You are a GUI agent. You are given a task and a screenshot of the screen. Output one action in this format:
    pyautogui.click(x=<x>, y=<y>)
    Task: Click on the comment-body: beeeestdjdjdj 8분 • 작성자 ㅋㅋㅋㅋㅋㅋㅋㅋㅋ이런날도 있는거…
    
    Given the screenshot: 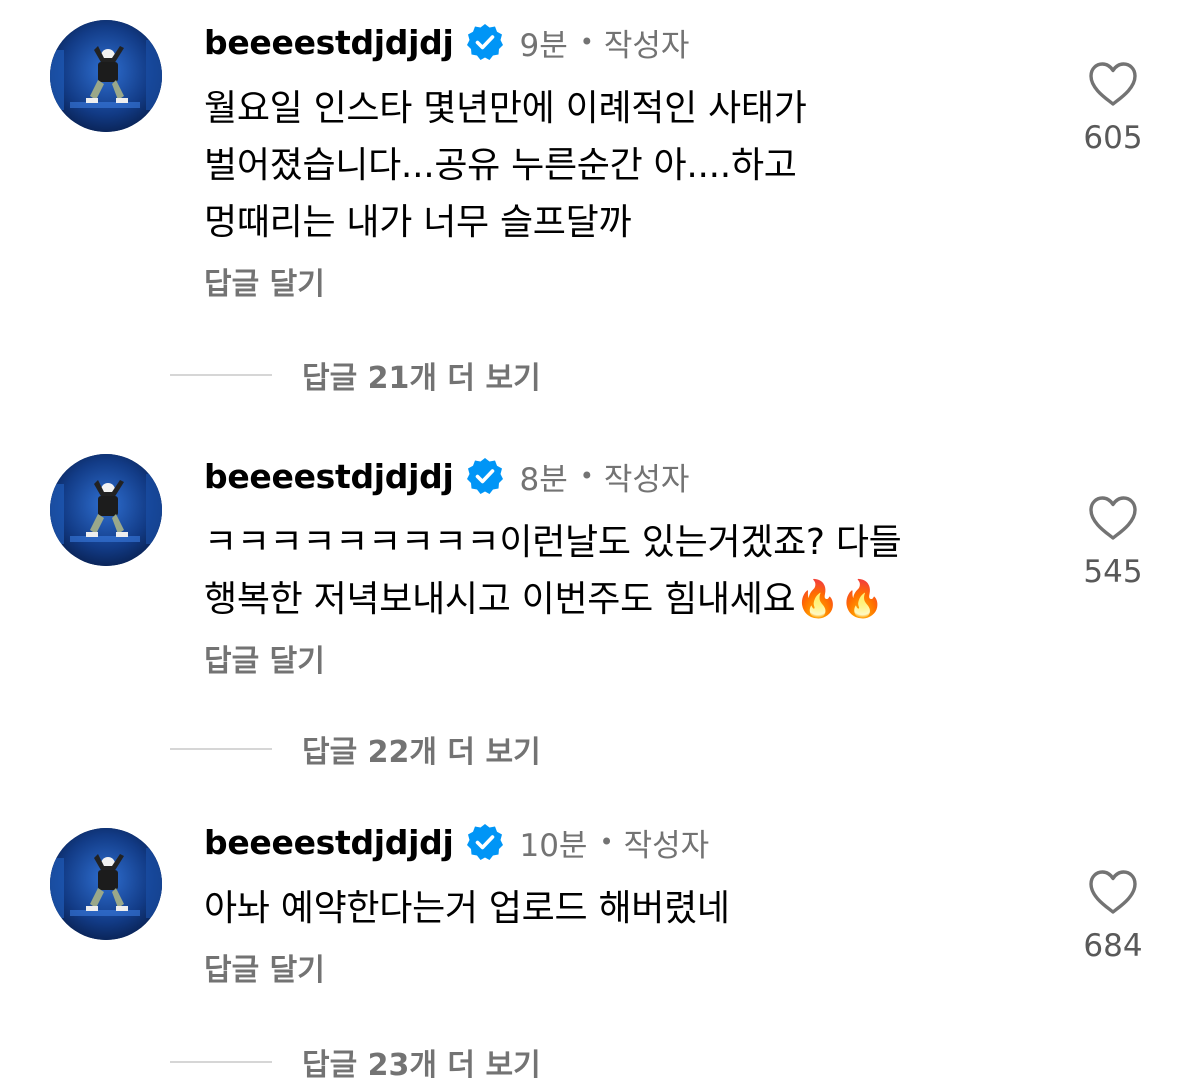 What is the action you would take?
    pyautogui.click(x=614, y=567)
    